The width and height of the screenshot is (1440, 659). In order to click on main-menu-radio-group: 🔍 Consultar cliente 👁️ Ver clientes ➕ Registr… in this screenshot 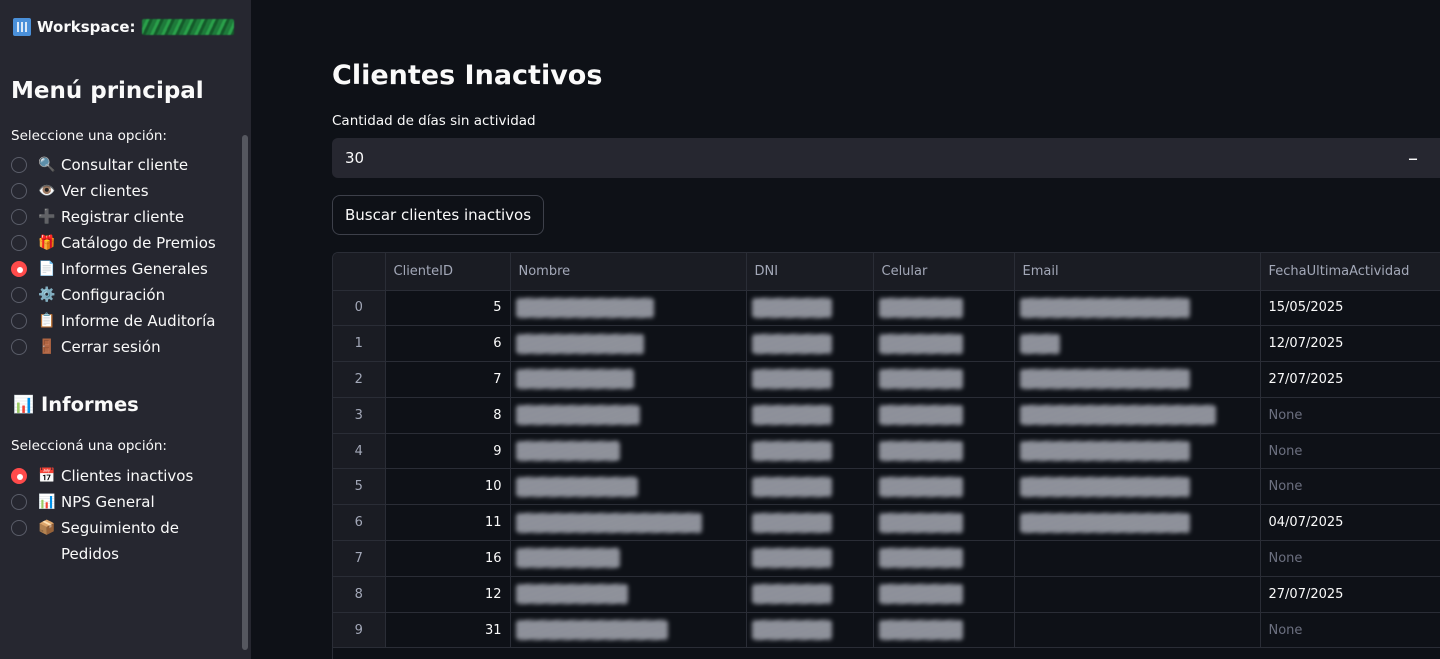, I will do `click(113, 256)`.